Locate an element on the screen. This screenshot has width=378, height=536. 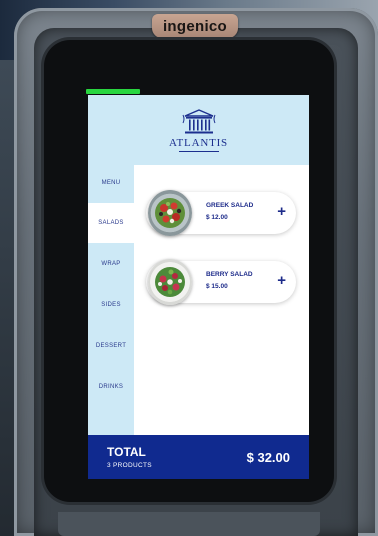
category-label: SIDES is located at coordinates (111, 305).